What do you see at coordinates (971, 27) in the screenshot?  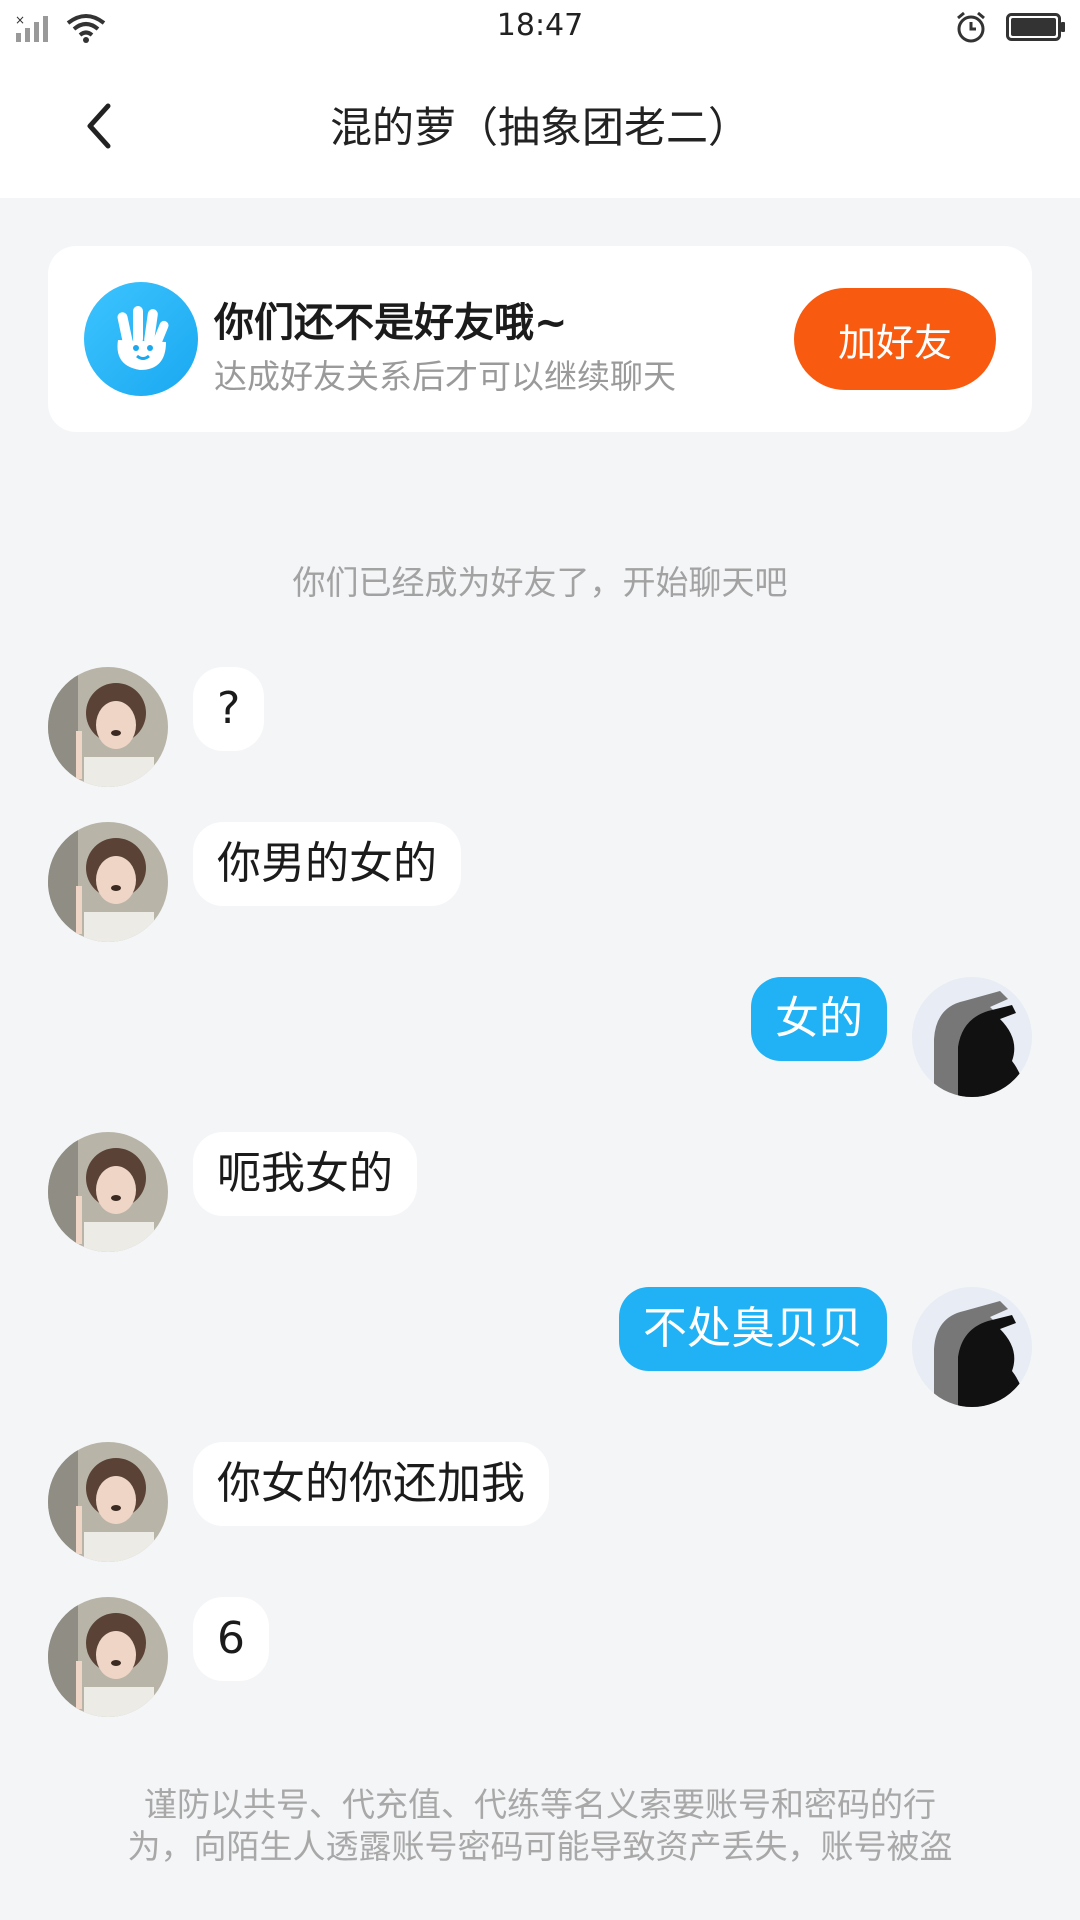 I see `alarm-icon` at bounding box center [971, 27].